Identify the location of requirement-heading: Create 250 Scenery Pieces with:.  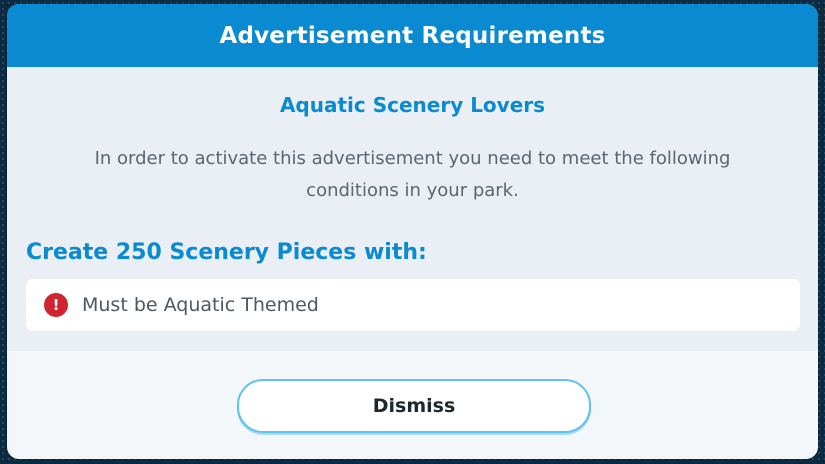
(226, 252).